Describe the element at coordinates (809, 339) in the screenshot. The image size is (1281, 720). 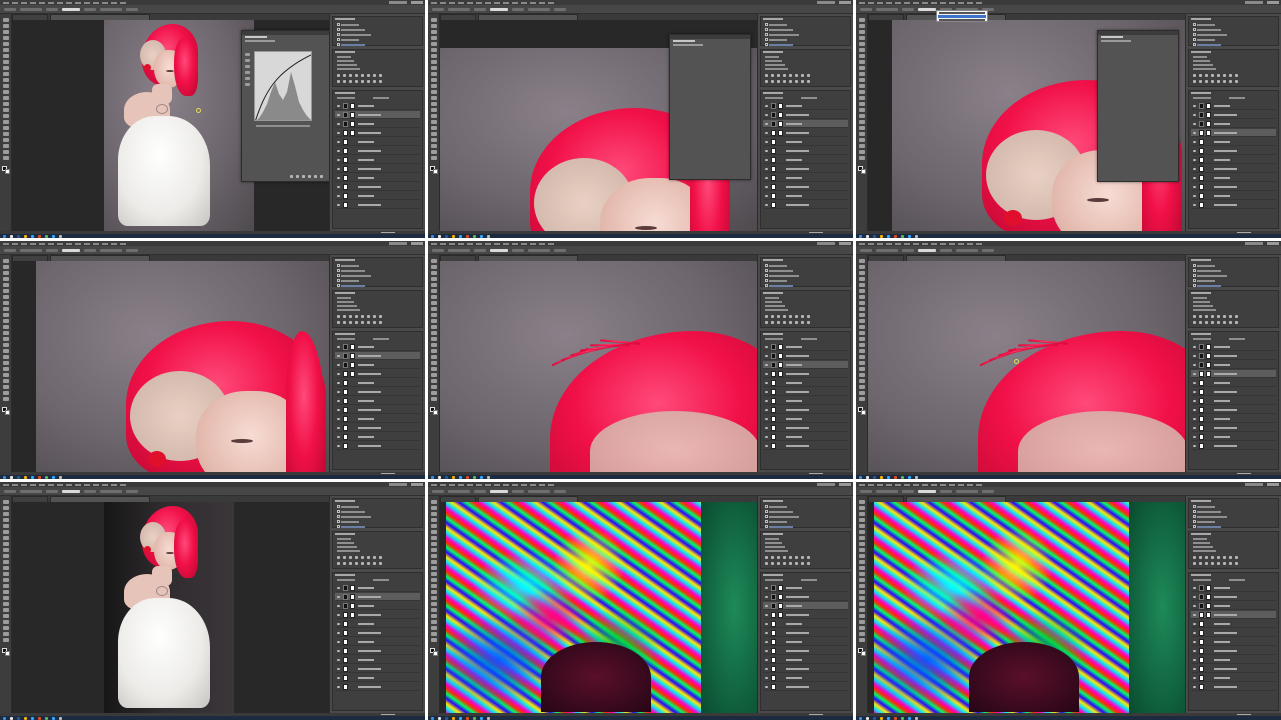
I see `layer-opacity` at that location.